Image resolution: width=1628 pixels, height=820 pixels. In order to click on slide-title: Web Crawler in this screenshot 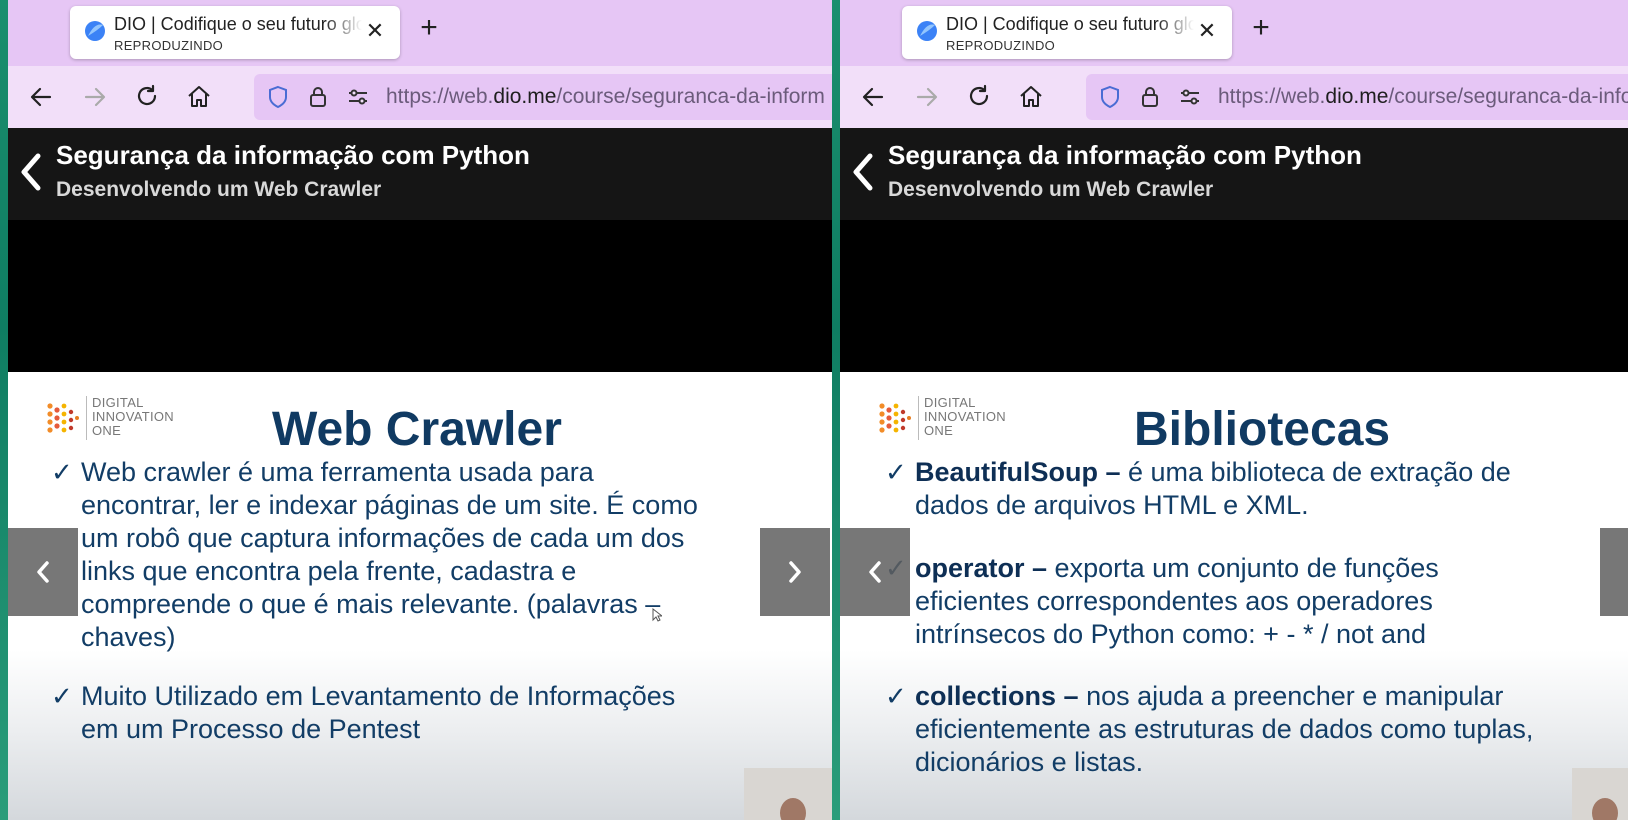, I will do `click(417, 429)`.